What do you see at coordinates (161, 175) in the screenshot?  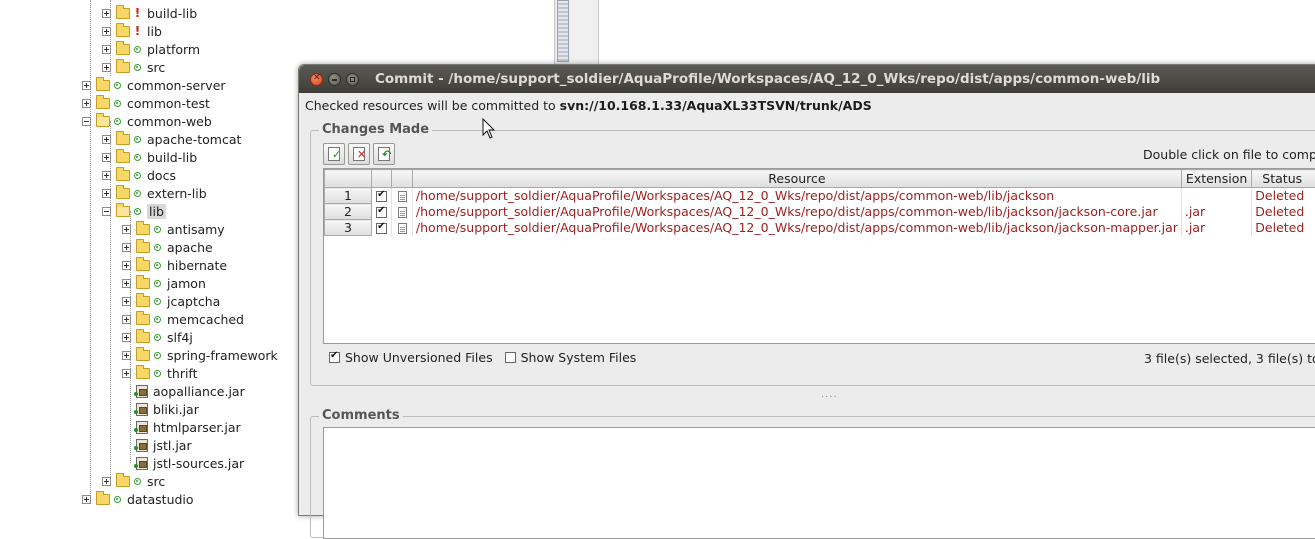 I see `tree-node-label: docs` at bounding box center [161, 175].